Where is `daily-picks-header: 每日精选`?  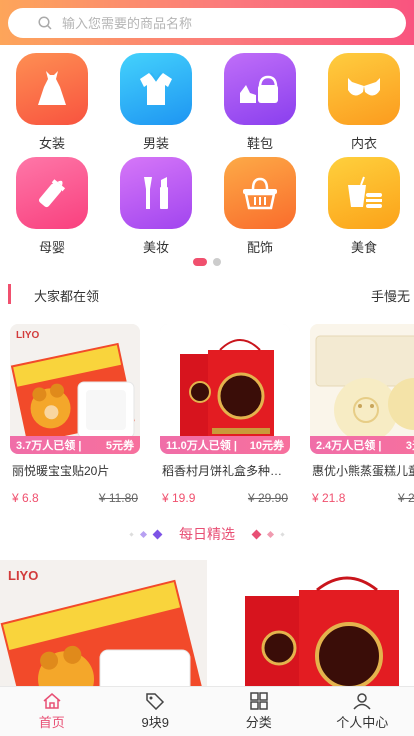 daily-picks-header: 每日精选 is located at coordinates (207, 534).